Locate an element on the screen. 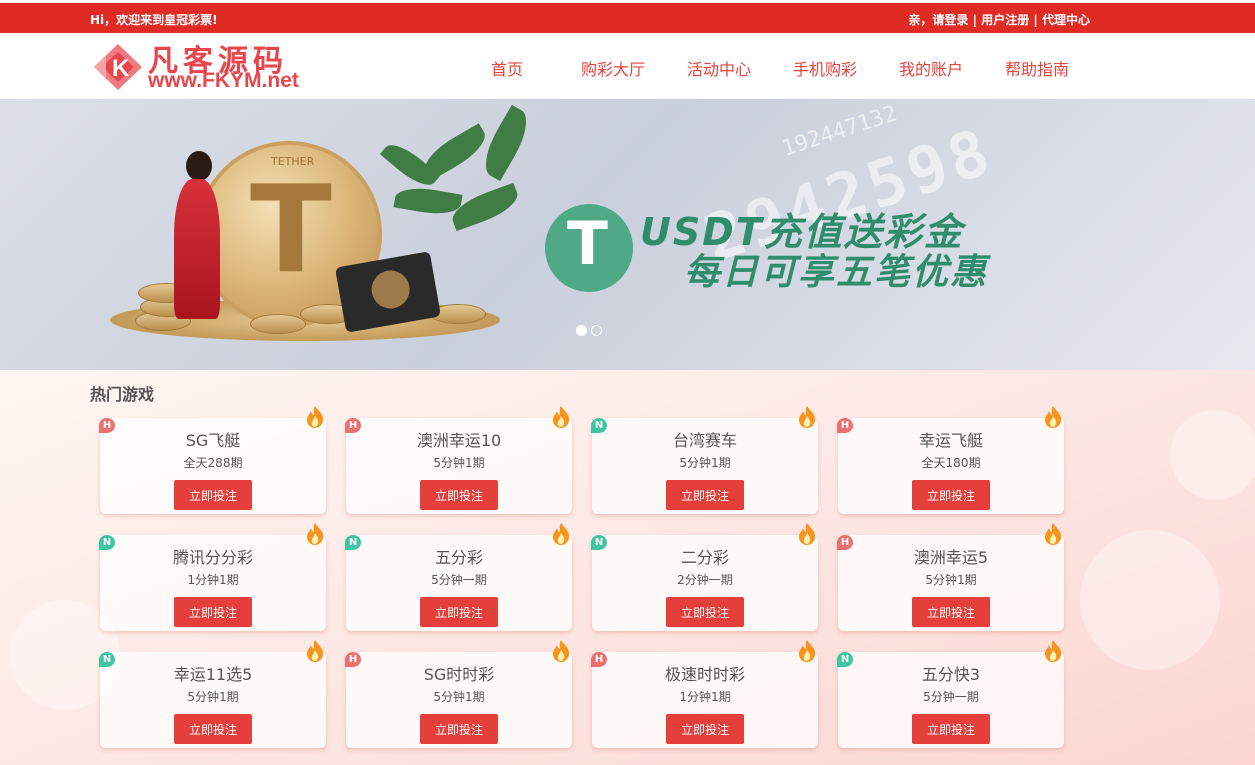 The height and width of the screenshot is (765, 1255). game-period: 全天288期 is located at coordinates (213, 463).